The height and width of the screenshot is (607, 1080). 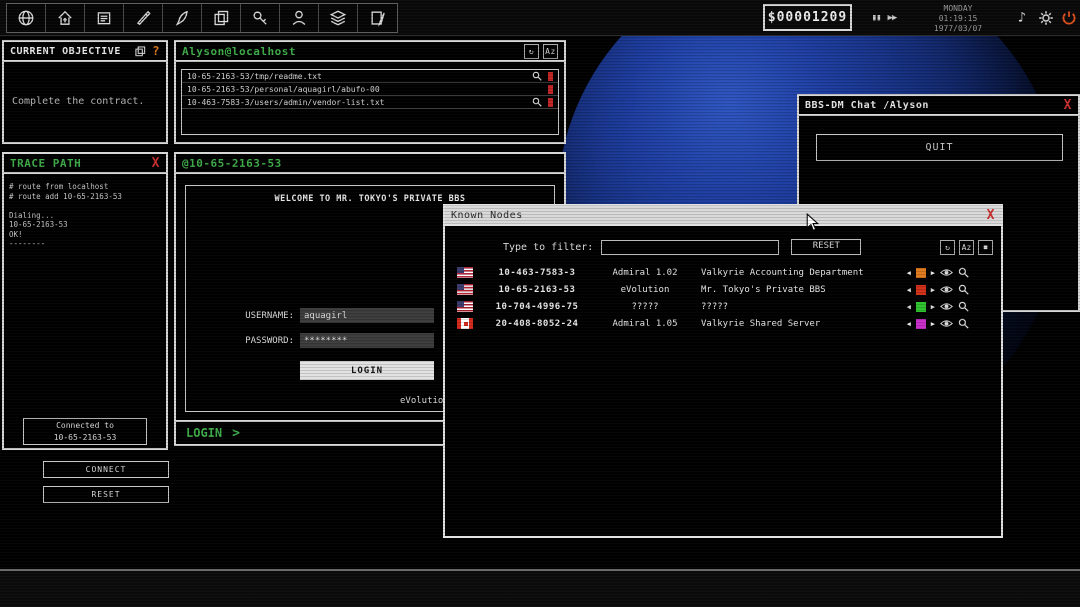 What do you see at coordinates (221, 18) in the screenshot?
I see `file-copier-icon` at bounding box center [221, 18].